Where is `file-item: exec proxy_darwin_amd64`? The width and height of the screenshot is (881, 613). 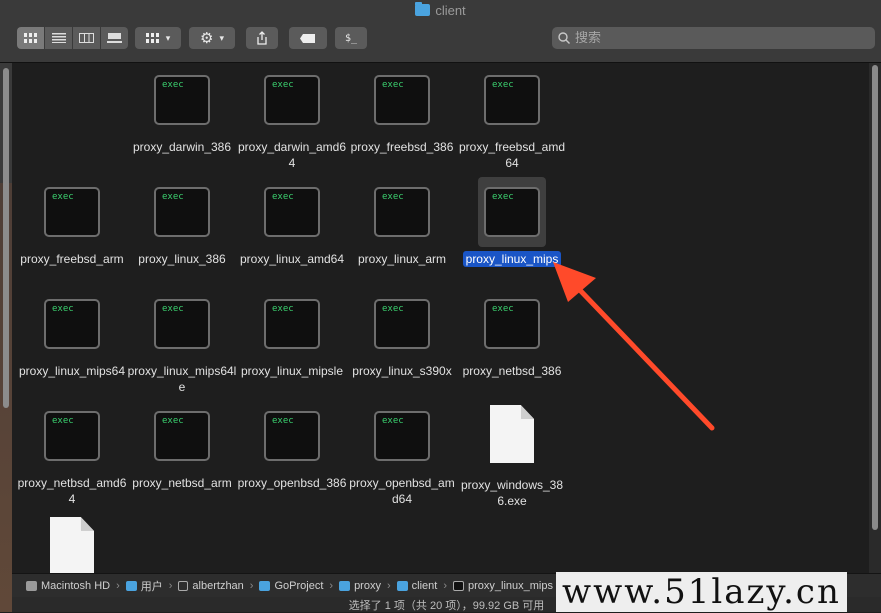 file-item: exec proxy_darwin_amd64 is located at coordinates (292, 117).